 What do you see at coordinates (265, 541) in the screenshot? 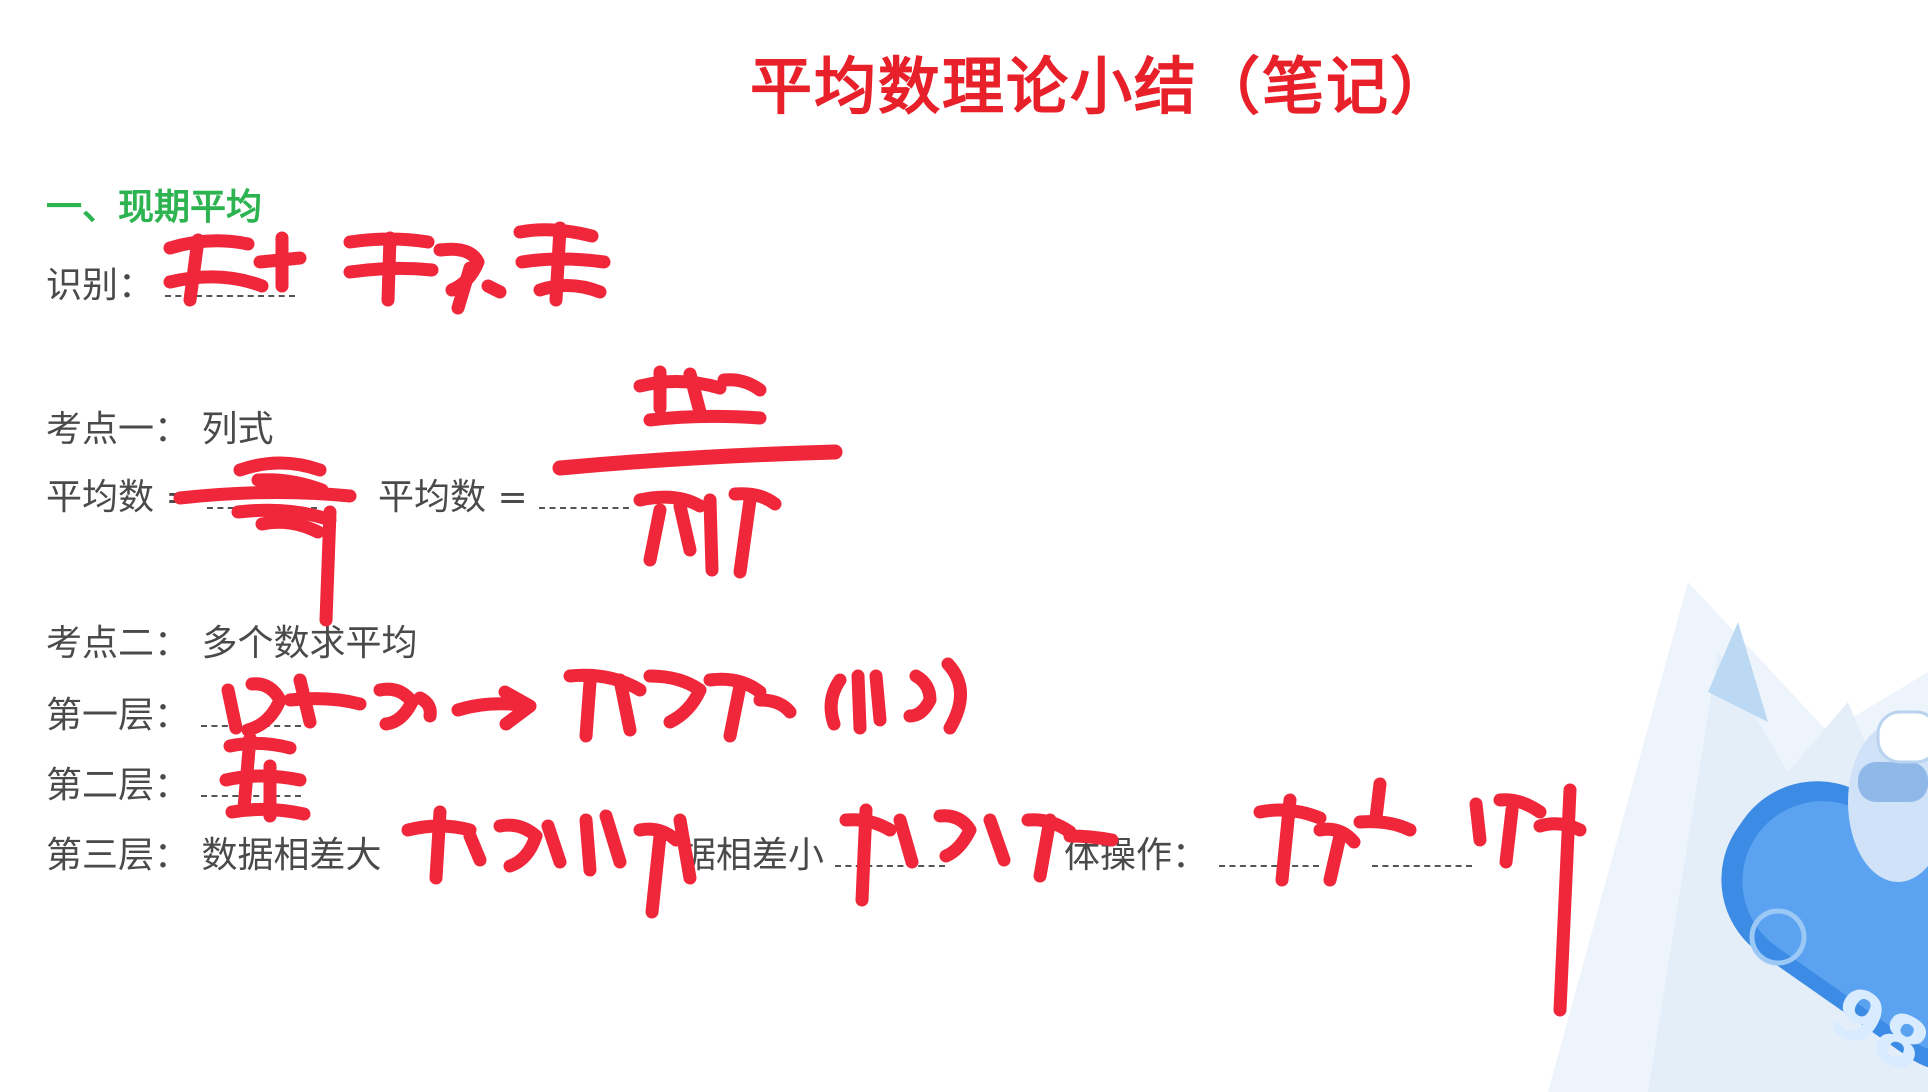
I see `ink-avg-blank` at bounding box center [265, 541].